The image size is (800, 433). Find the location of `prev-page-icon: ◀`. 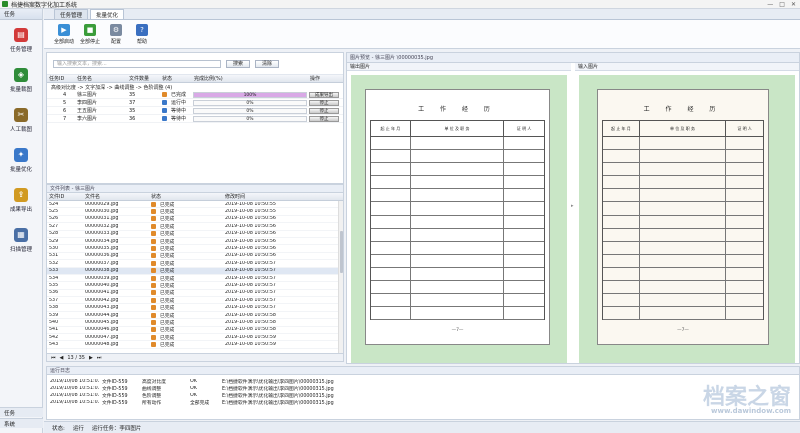

prev-page-icon: ◀ is located at coordinates (62, 358).